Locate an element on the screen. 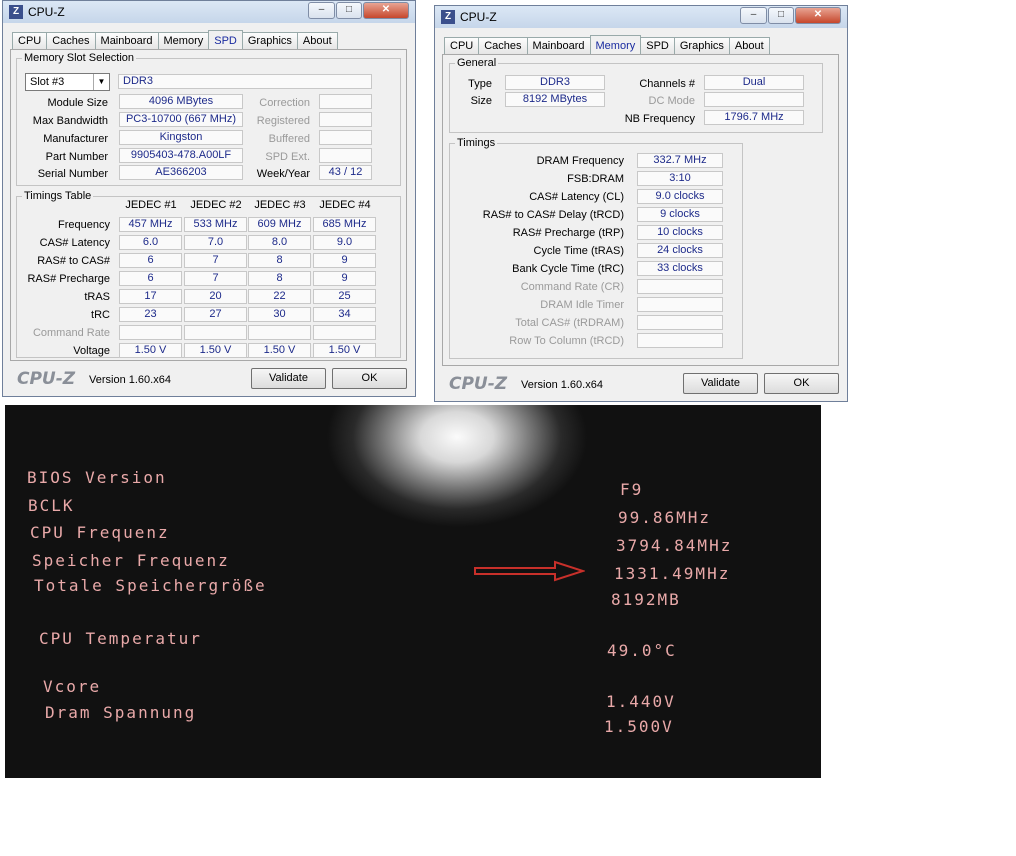 The height and width of the screenshot is (856, 1016). module-size-label: Module Size is located at coordinates (77, 103).